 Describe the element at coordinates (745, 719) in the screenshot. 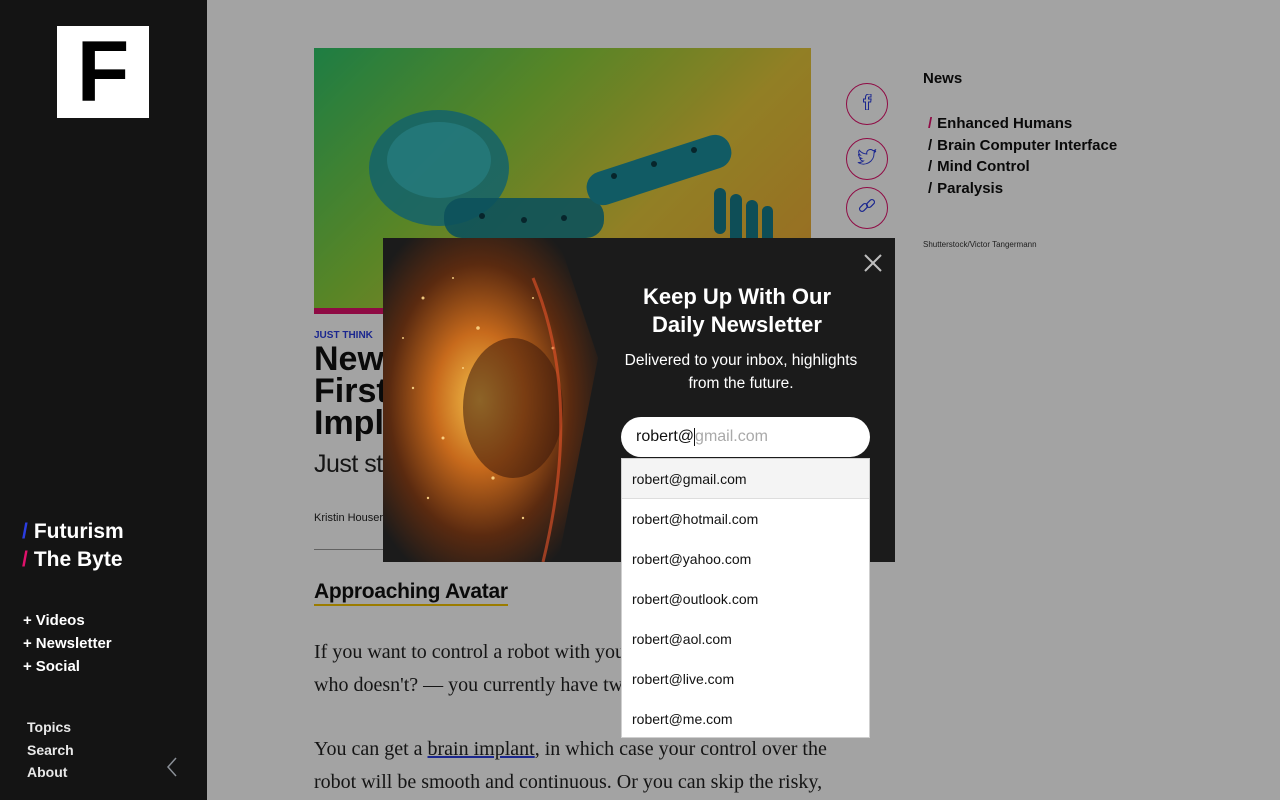

I see `autocomplete-option: robert@me.com` at that location.